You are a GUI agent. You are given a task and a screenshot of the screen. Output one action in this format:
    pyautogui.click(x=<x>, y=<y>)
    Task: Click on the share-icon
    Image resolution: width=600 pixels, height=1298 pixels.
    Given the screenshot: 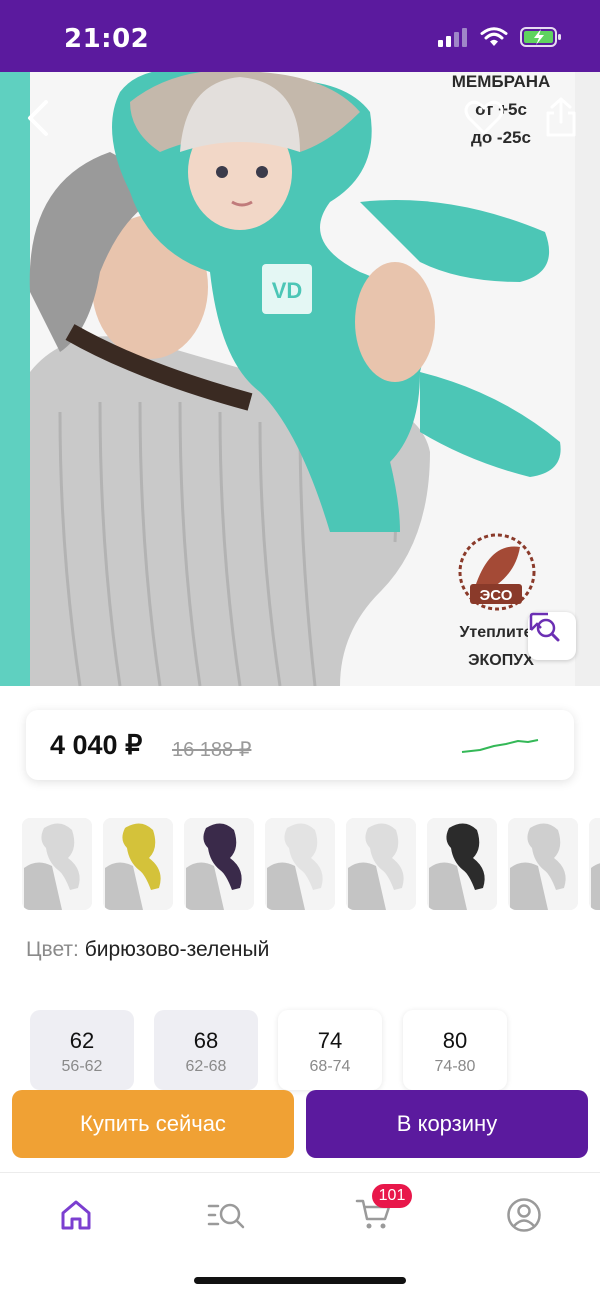 What is the action you would take?
    pyautogui.click(x=561, y=117)
    